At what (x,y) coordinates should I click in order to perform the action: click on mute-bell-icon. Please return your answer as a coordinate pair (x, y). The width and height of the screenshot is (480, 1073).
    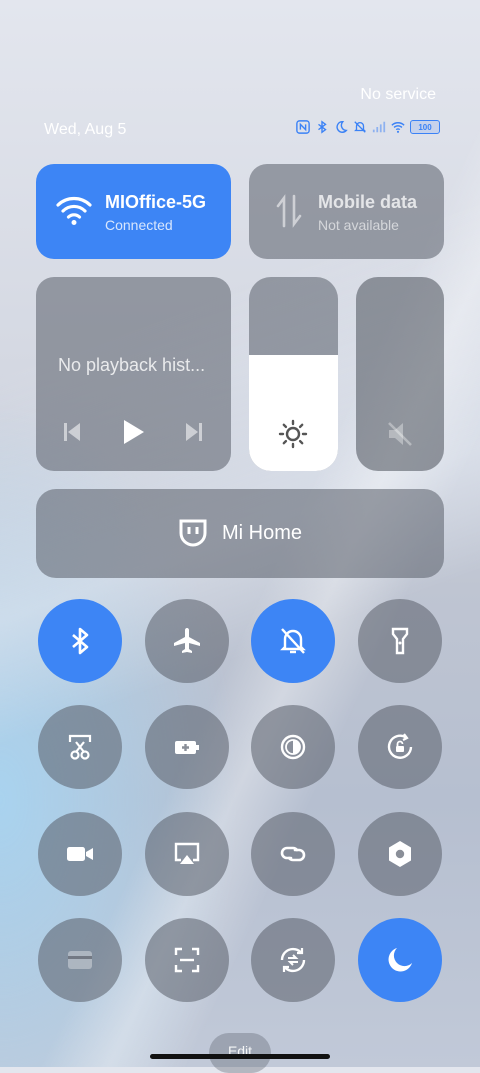
    Looking at the image, I should click on (293, 641).